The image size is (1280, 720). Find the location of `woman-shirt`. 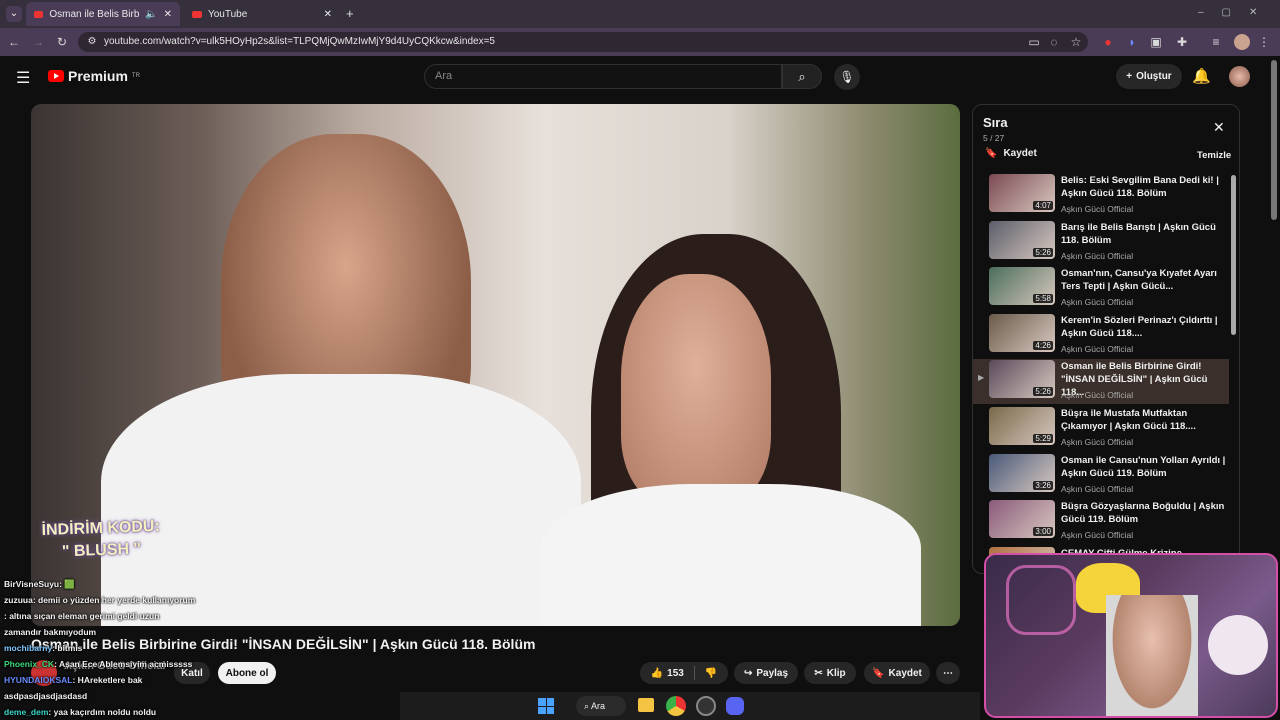

woman-shirt is located at coordinates (731, 555).